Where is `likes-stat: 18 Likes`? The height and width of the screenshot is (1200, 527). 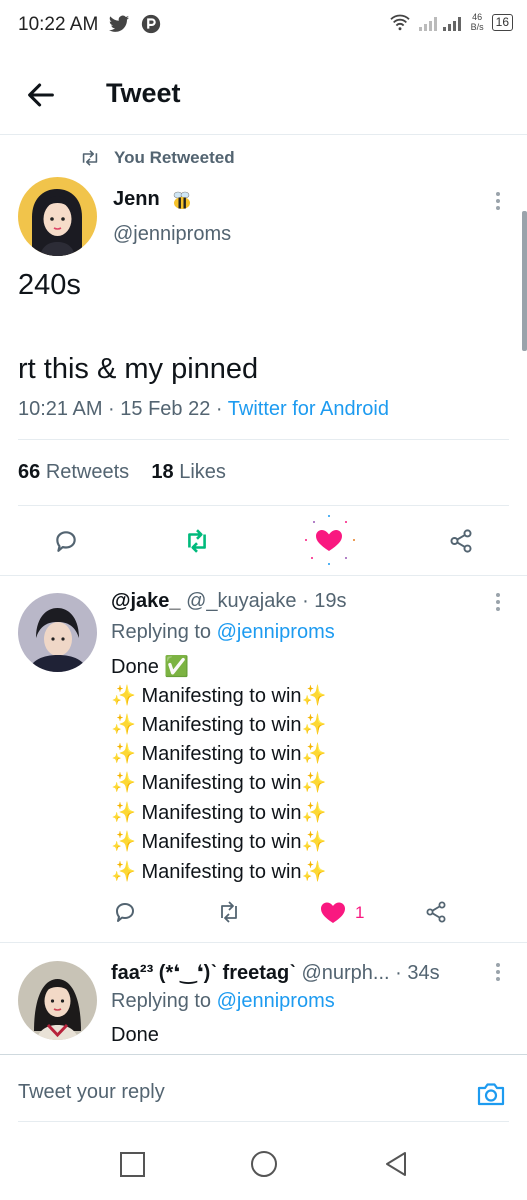 likes-stat: 18 Likes is located at coordinates (188, 472).